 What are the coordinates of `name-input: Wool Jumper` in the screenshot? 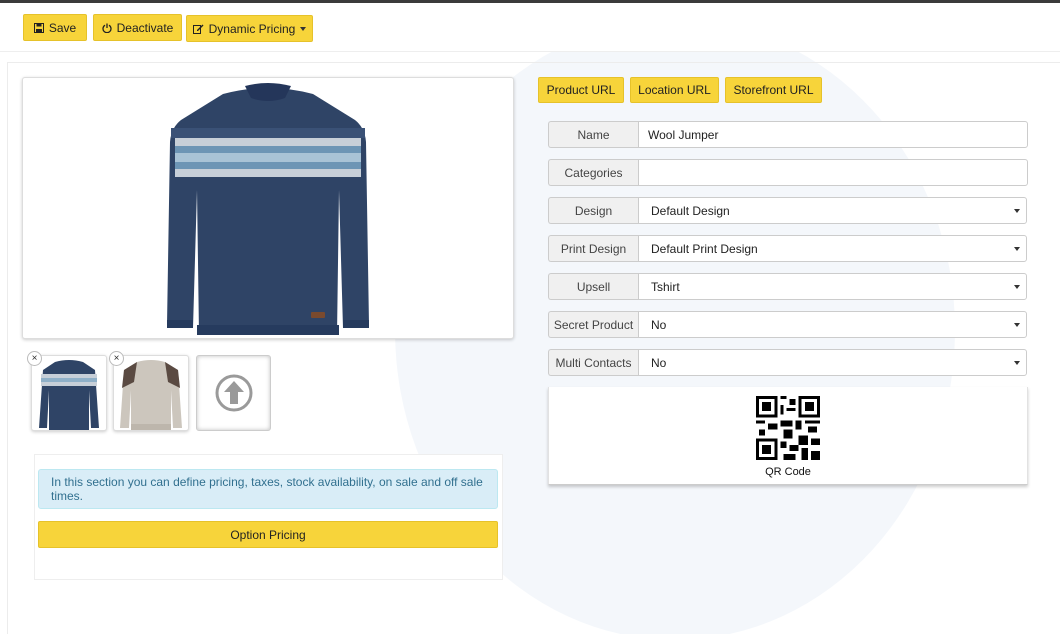 It's located at (833, 134).